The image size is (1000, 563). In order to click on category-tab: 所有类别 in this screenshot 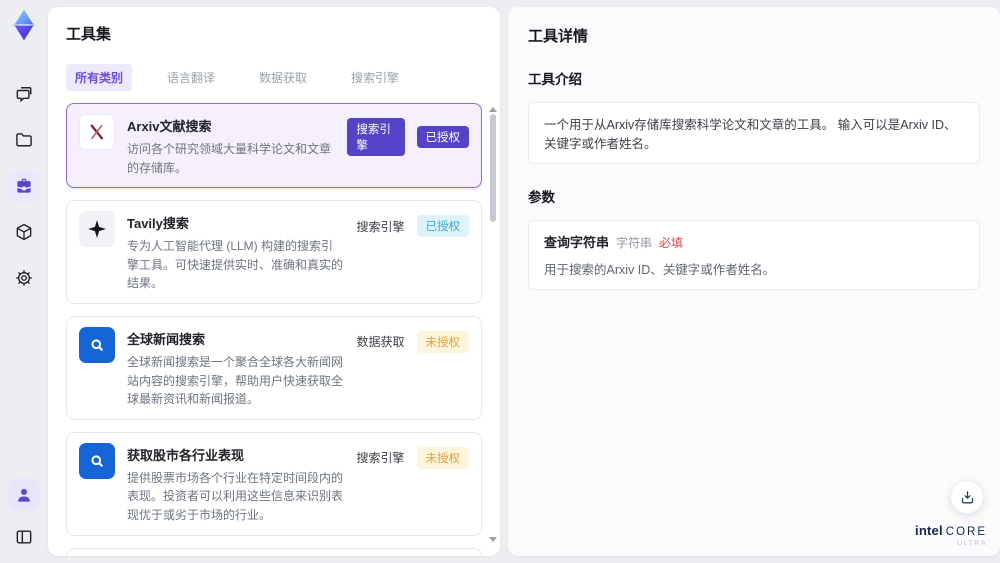, I will do `click(99, 77)`.